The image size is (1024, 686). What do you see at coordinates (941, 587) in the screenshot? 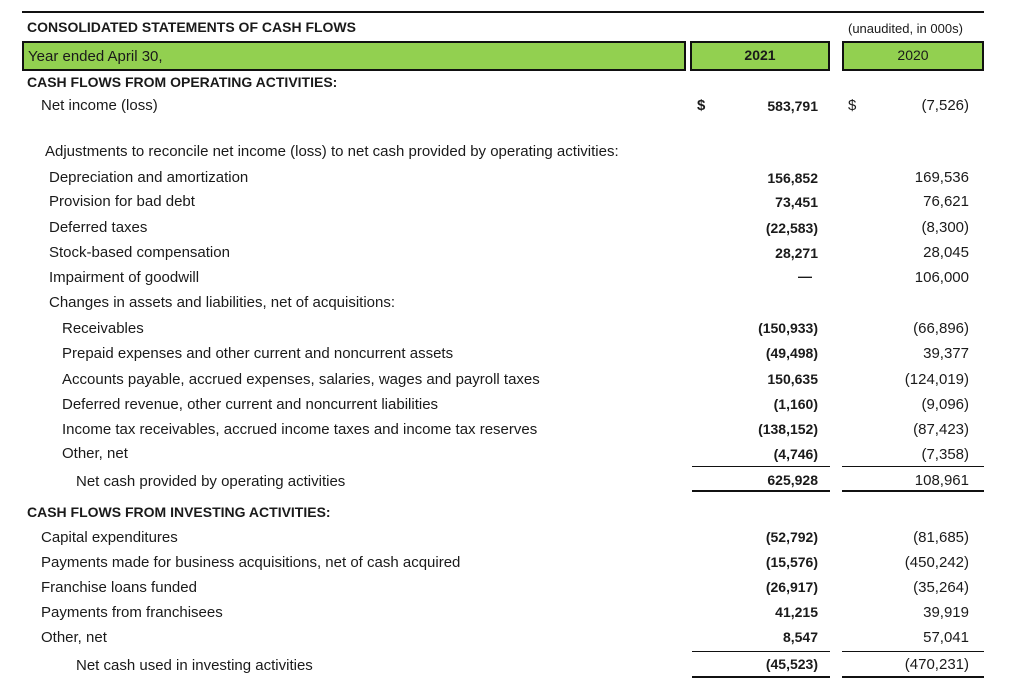
I see `row-value-2020: (35,264)` at bounding box center [941, 587].